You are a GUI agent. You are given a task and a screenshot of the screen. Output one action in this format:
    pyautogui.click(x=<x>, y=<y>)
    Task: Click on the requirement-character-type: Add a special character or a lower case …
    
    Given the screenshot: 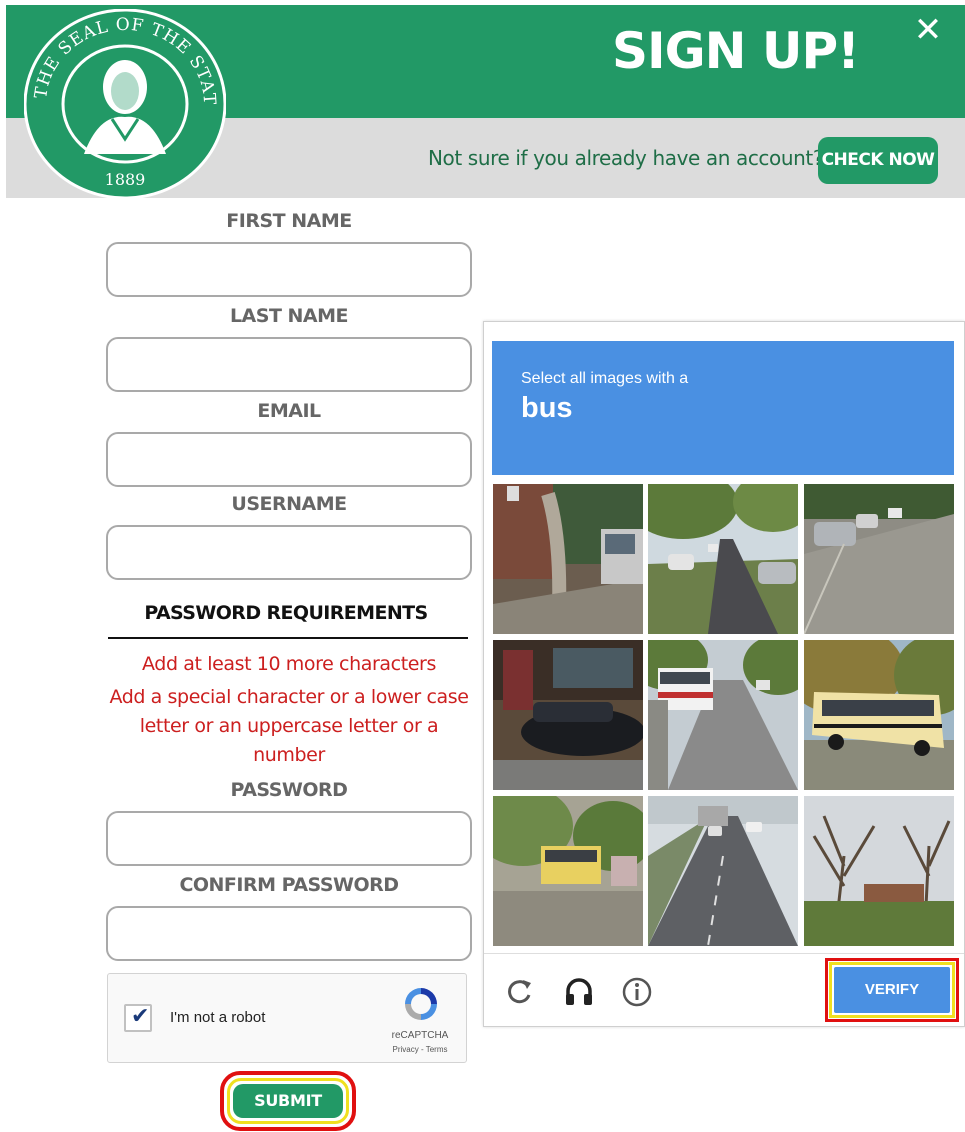 What is the action you would take?
    pyautogui.click(x=289, y=726)
    